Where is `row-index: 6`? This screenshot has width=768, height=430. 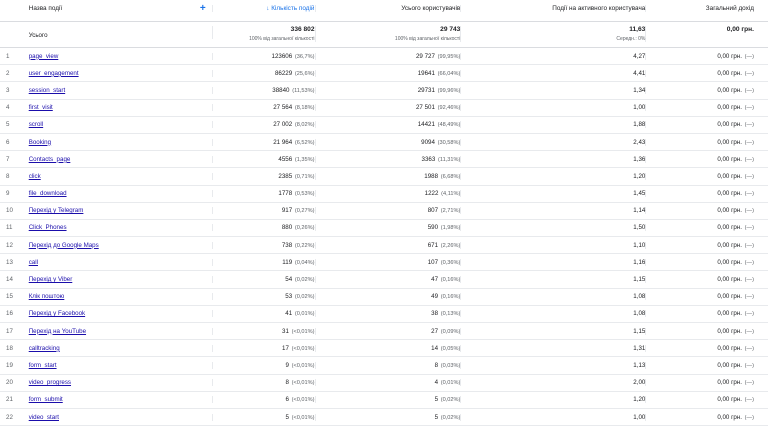 row-index: 6 is located at coordinates (8, 142).